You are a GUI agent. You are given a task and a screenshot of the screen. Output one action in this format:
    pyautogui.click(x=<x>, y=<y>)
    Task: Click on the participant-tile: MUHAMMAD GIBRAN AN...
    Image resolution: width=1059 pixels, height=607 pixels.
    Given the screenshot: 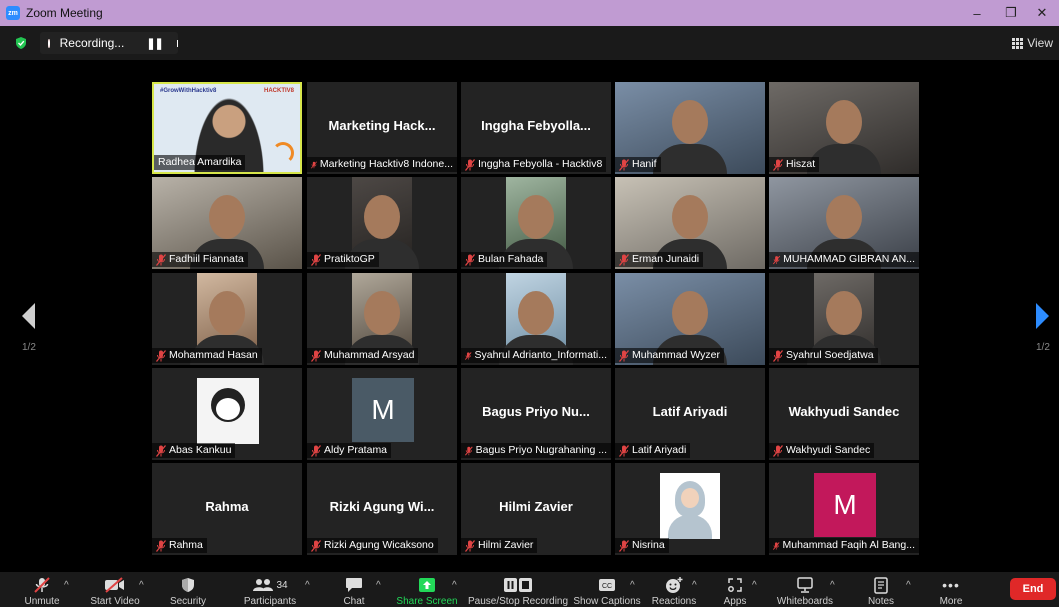 What is the action you would take?
    pyautogui.click(x=844, y=223)
    